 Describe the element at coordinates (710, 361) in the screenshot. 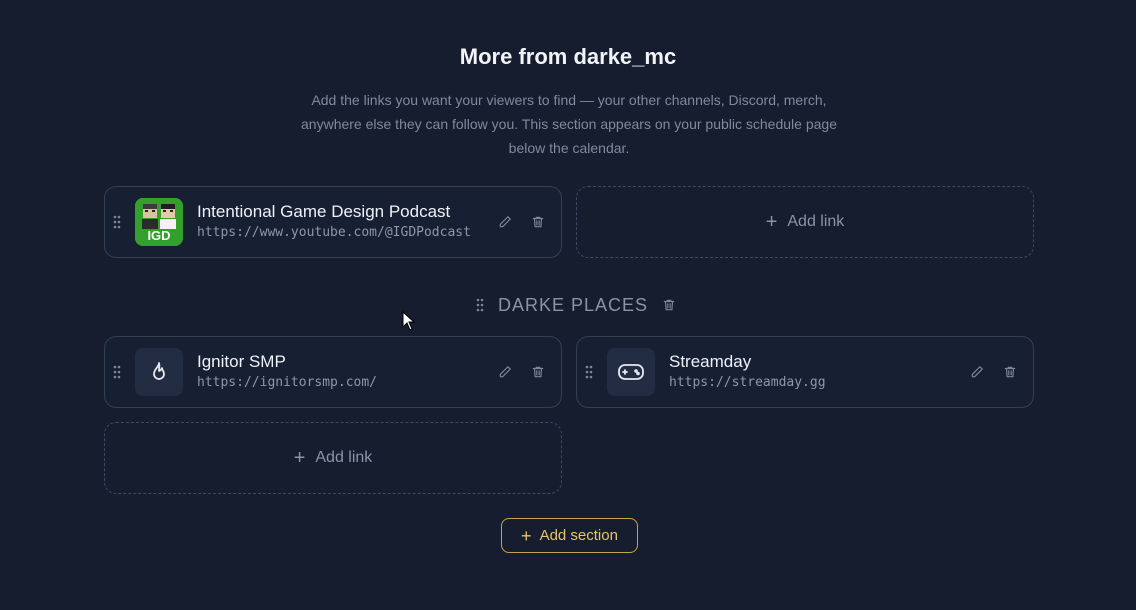

I see `link-title: Streamday` at that location.